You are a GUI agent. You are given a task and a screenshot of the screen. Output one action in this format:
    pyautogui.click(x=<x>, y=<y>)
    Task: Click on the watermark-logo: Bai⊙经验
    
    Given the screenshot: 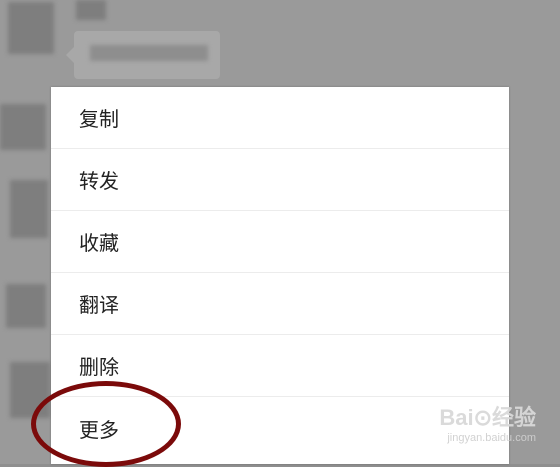 What is the action you would take?
    pyautogui.click(x=487, y=417)
    